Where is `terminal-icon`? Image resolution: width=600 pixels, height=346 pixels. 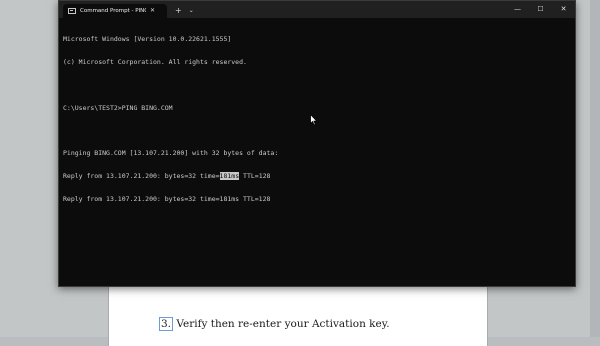 terminal-icon is located at coordinates (72, 11).